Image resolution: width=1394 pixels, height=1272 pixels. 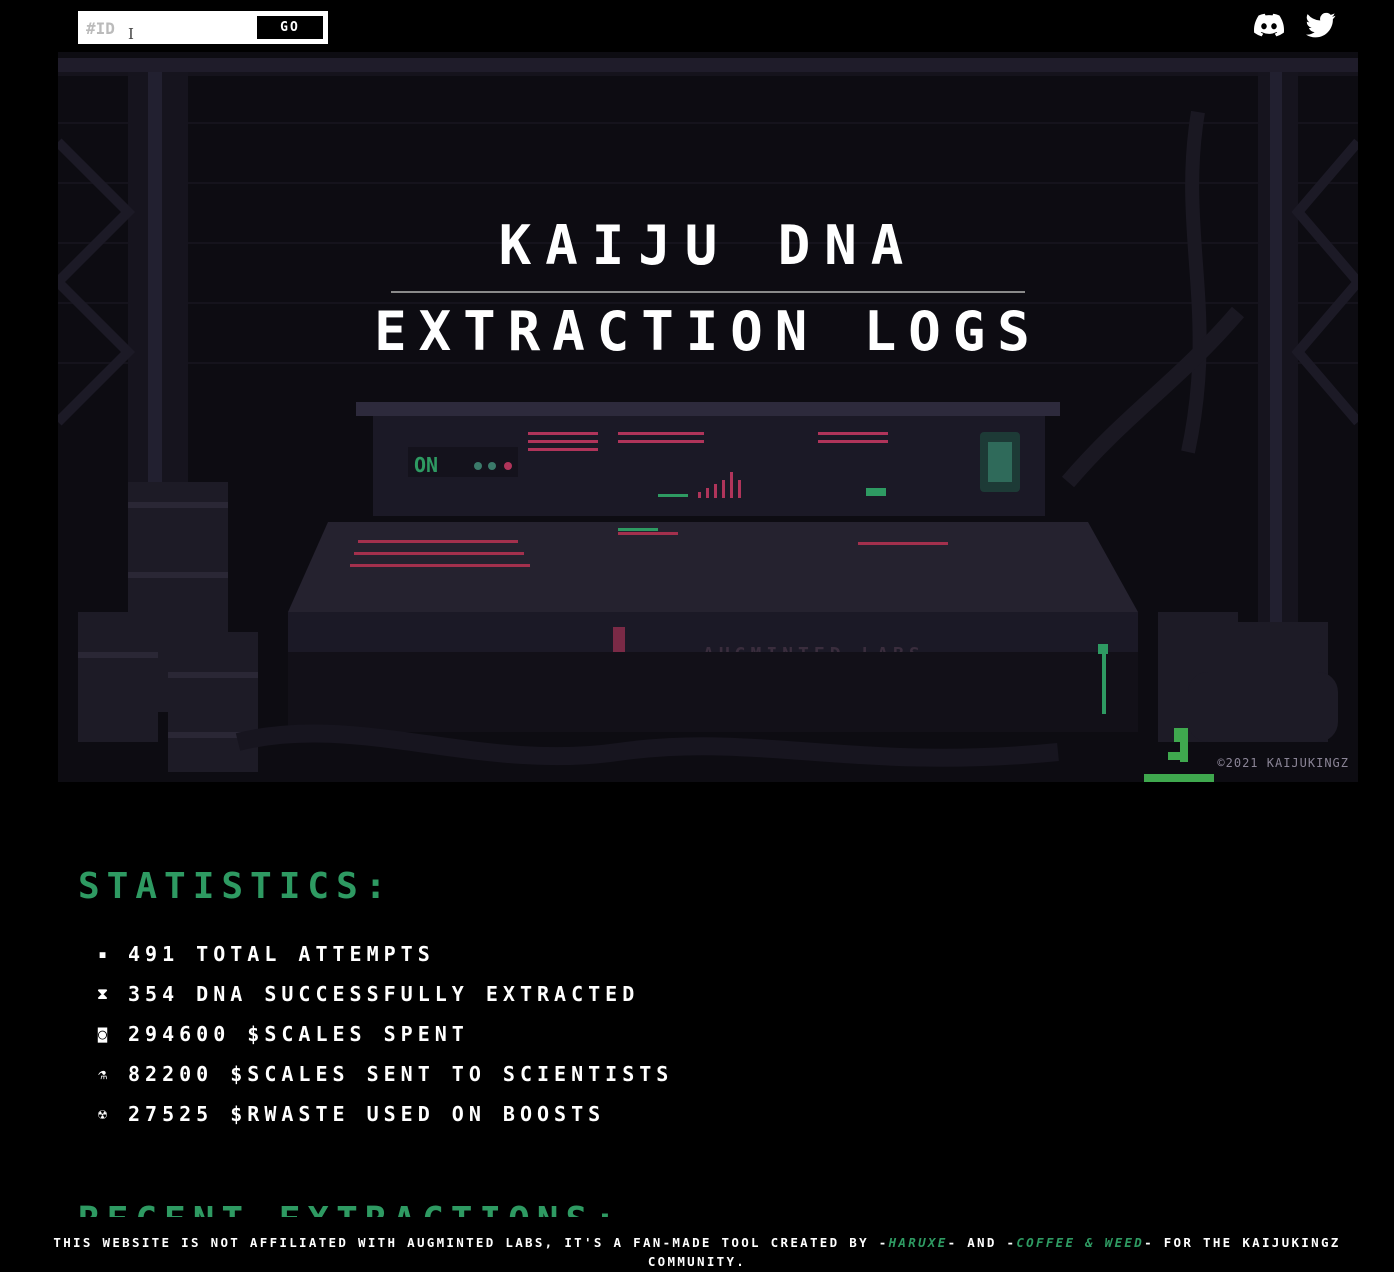 I want to click on stat-value: 294600, so click(x=179, y=1034).